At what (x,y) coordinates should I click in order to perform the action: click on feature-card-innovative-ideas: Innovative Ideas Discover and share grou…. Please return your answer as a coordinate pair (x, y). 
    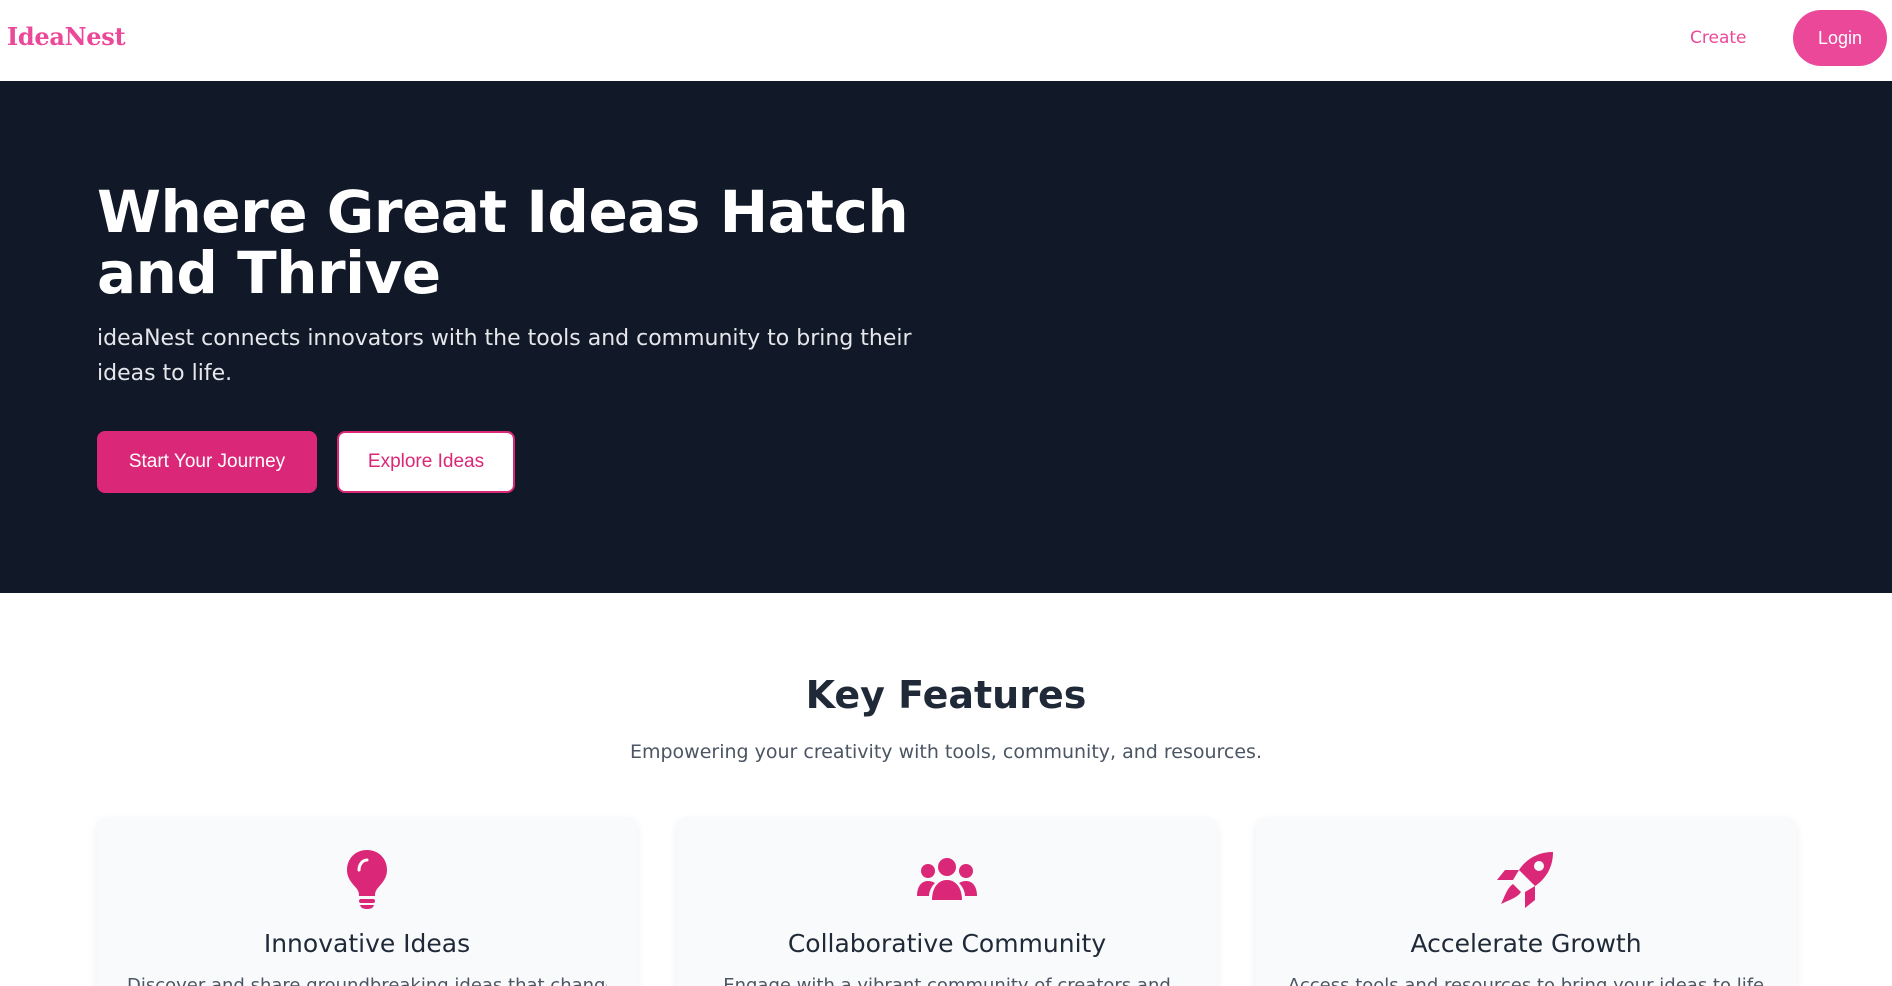
    Looking at the image, I should click on (367, 901).